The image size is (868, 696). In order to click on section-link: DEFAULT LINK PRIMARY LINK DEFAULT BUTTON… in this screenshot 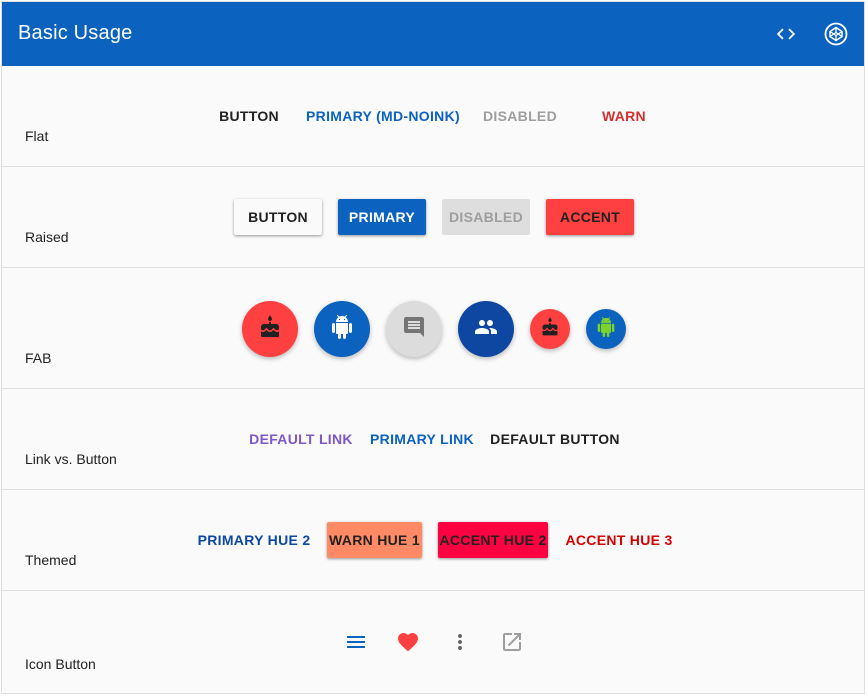, I will do `click(433, 439)`.